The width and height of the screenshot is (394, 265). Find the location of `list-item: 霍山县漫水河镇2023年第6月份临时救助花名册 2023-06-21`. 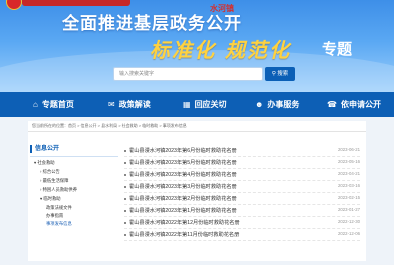

list-item: 霍山县漫水河镇2023年第6月份临时救助花名册 2023-06-21 is located at coordinates (242, 152).